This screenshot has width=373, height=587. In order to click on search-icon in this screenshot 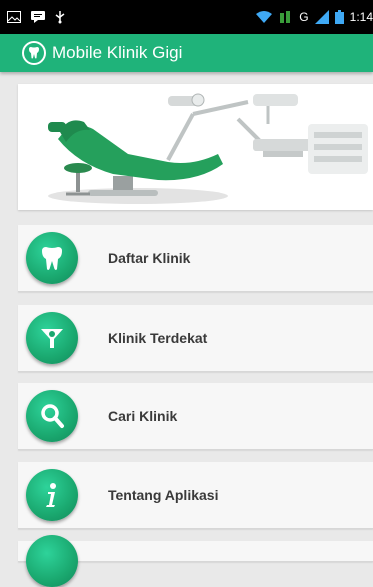, I will do `click(52, 416)`.